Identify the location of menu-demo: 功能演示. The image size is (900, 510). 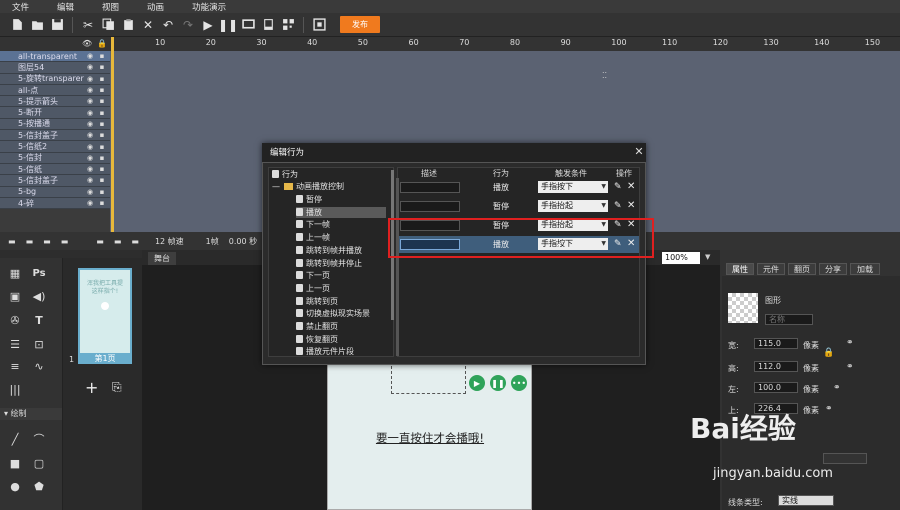
(209, 7).